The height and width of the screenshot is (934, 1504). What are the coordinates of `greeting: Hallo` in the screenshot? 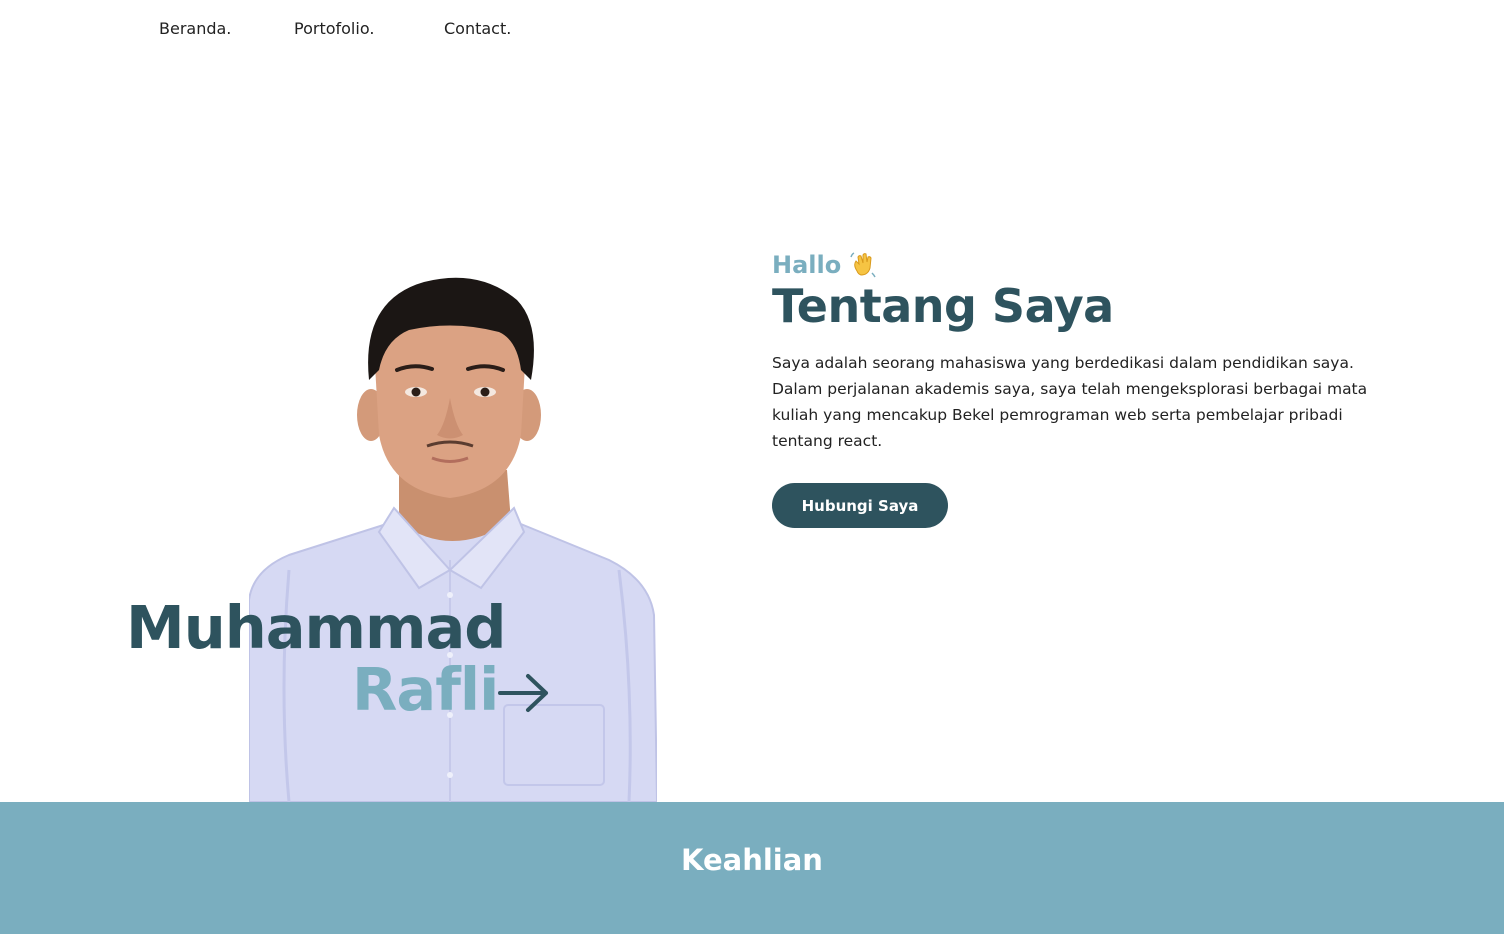 It's located at (1082, 265).